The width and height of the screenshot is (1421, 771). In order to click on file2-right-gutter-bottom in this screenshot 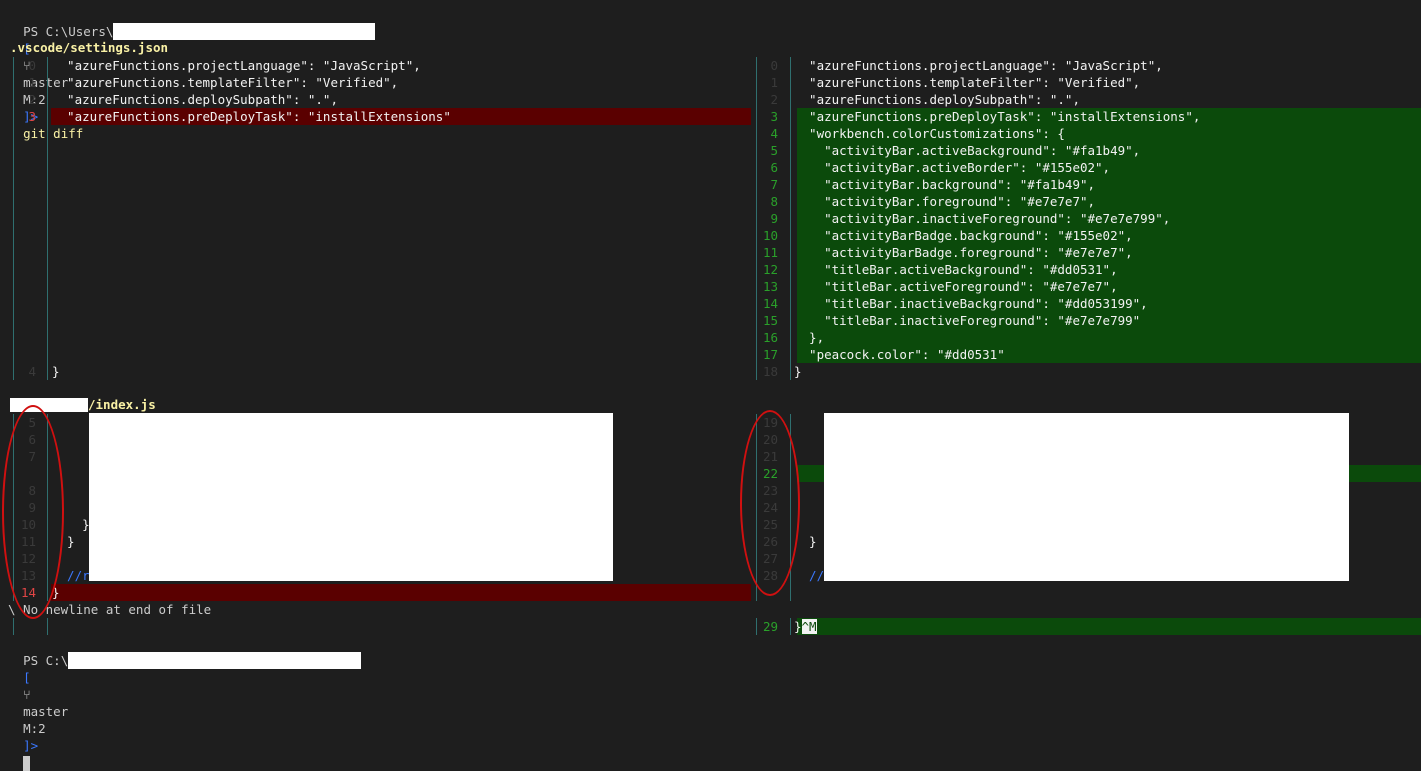, I will do `click(790, 626)`.